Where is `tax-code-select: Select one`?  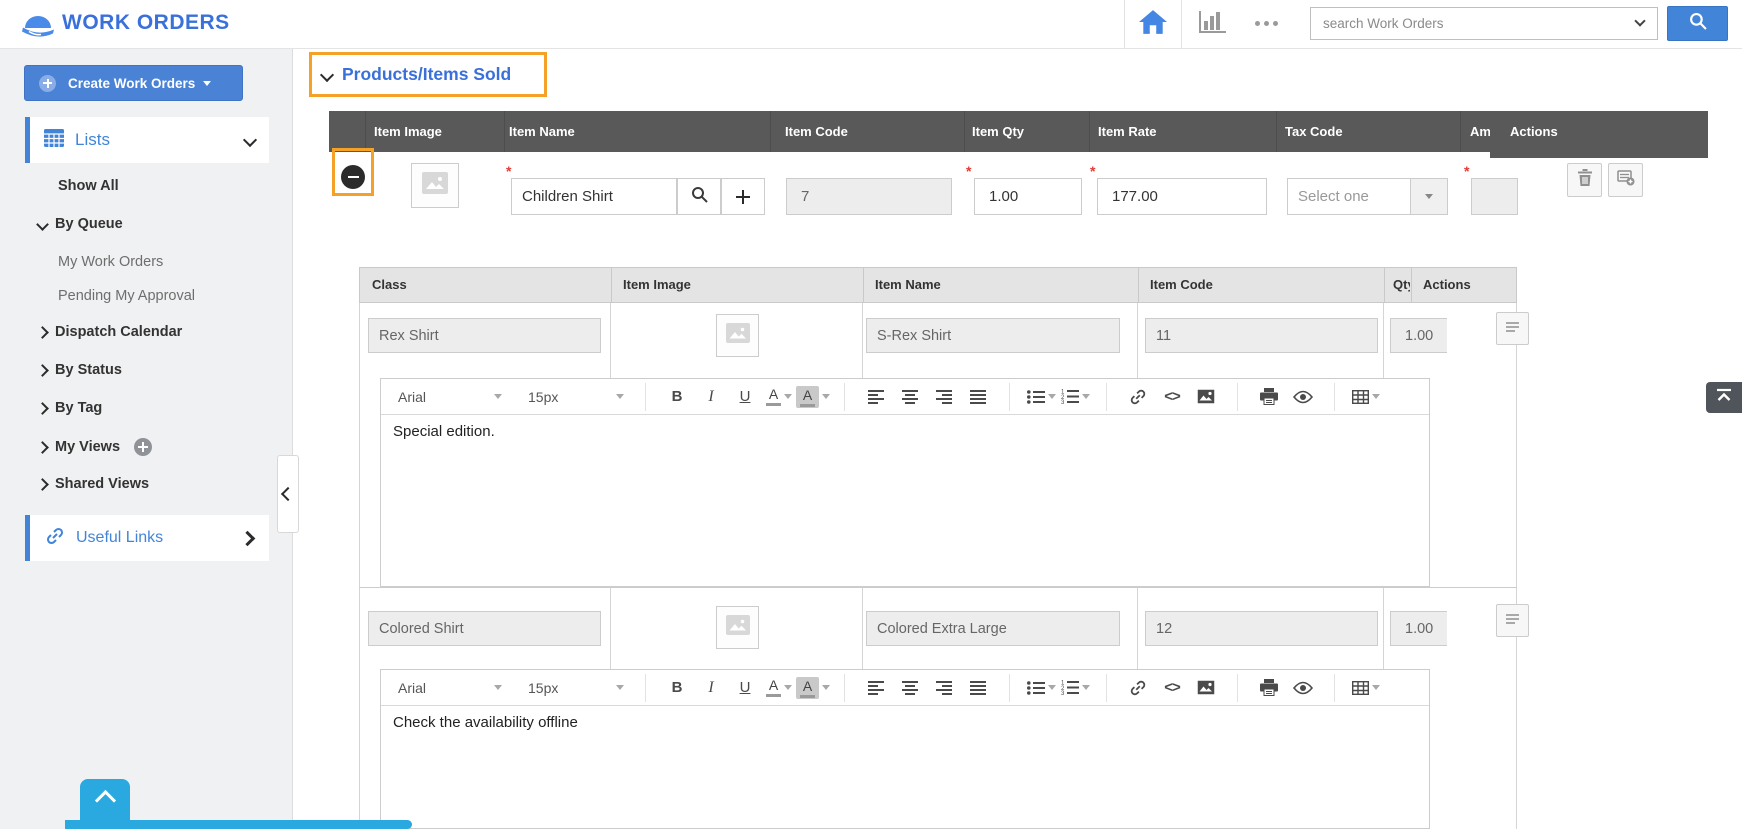
tax-code-select: Select one is located at coordinates (1367, 196).